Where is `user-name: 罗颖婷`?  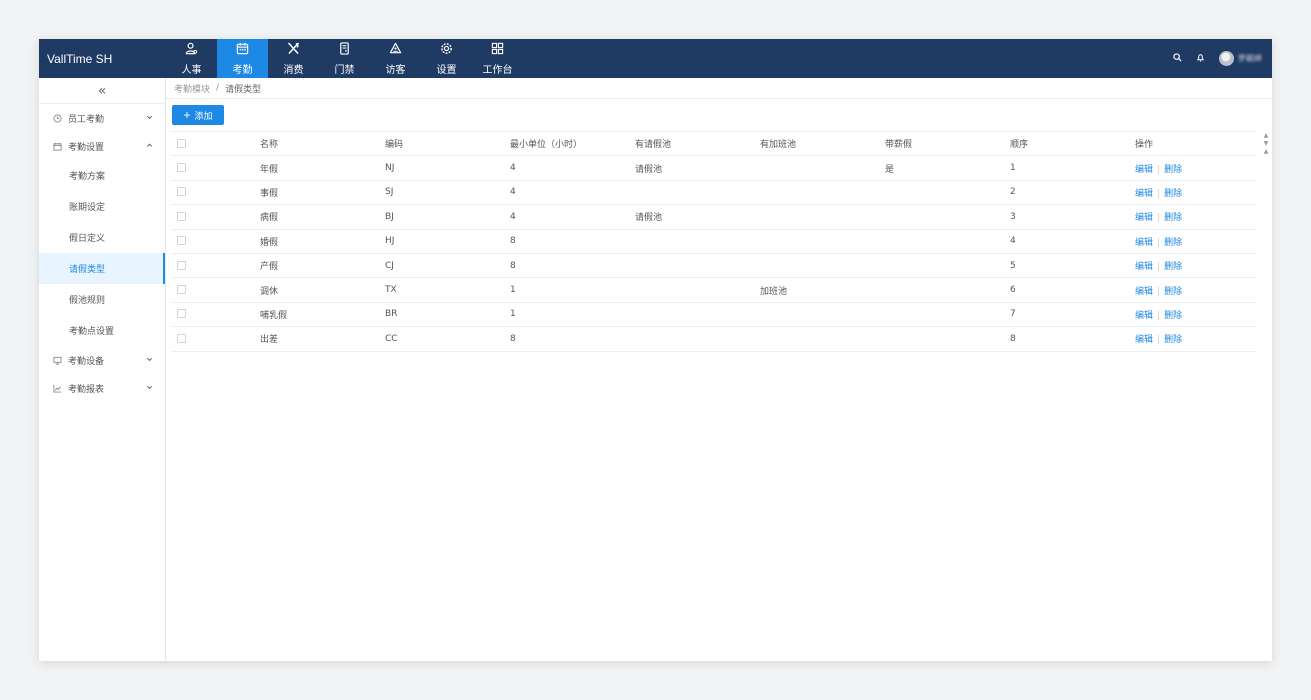
user-name: 罗颖婷 is located at coordinates (1250, 58).